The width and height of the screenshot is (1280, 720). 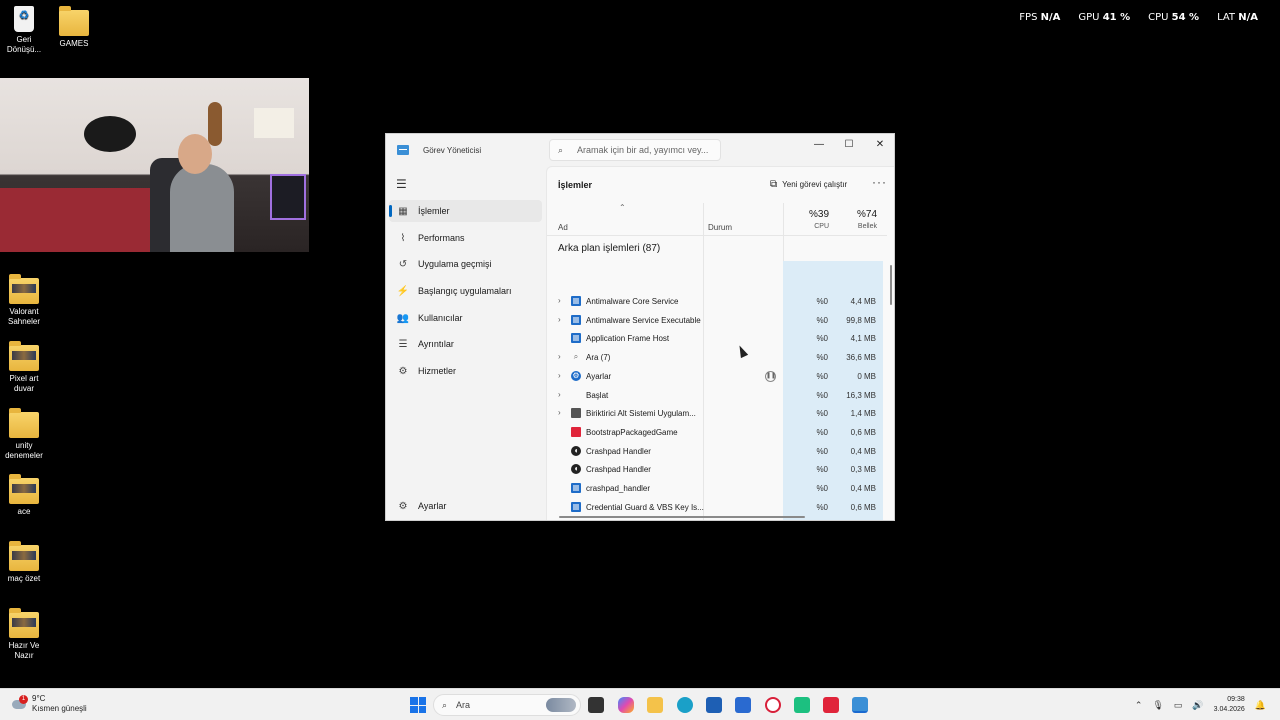 What do you see at coordinates (599, 376) in the screenshot?
I see `process-name: Ayarlar` at bounding box center [599, 376].